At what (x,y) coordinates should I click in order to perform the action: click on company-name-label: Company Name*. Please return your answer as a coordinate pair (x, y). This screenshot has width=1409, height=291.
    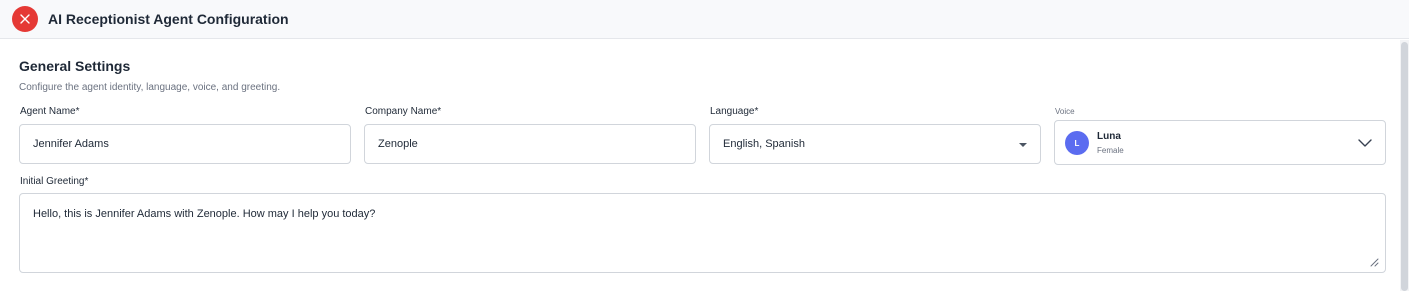
    Looking at the image, I should click on (403, 111).